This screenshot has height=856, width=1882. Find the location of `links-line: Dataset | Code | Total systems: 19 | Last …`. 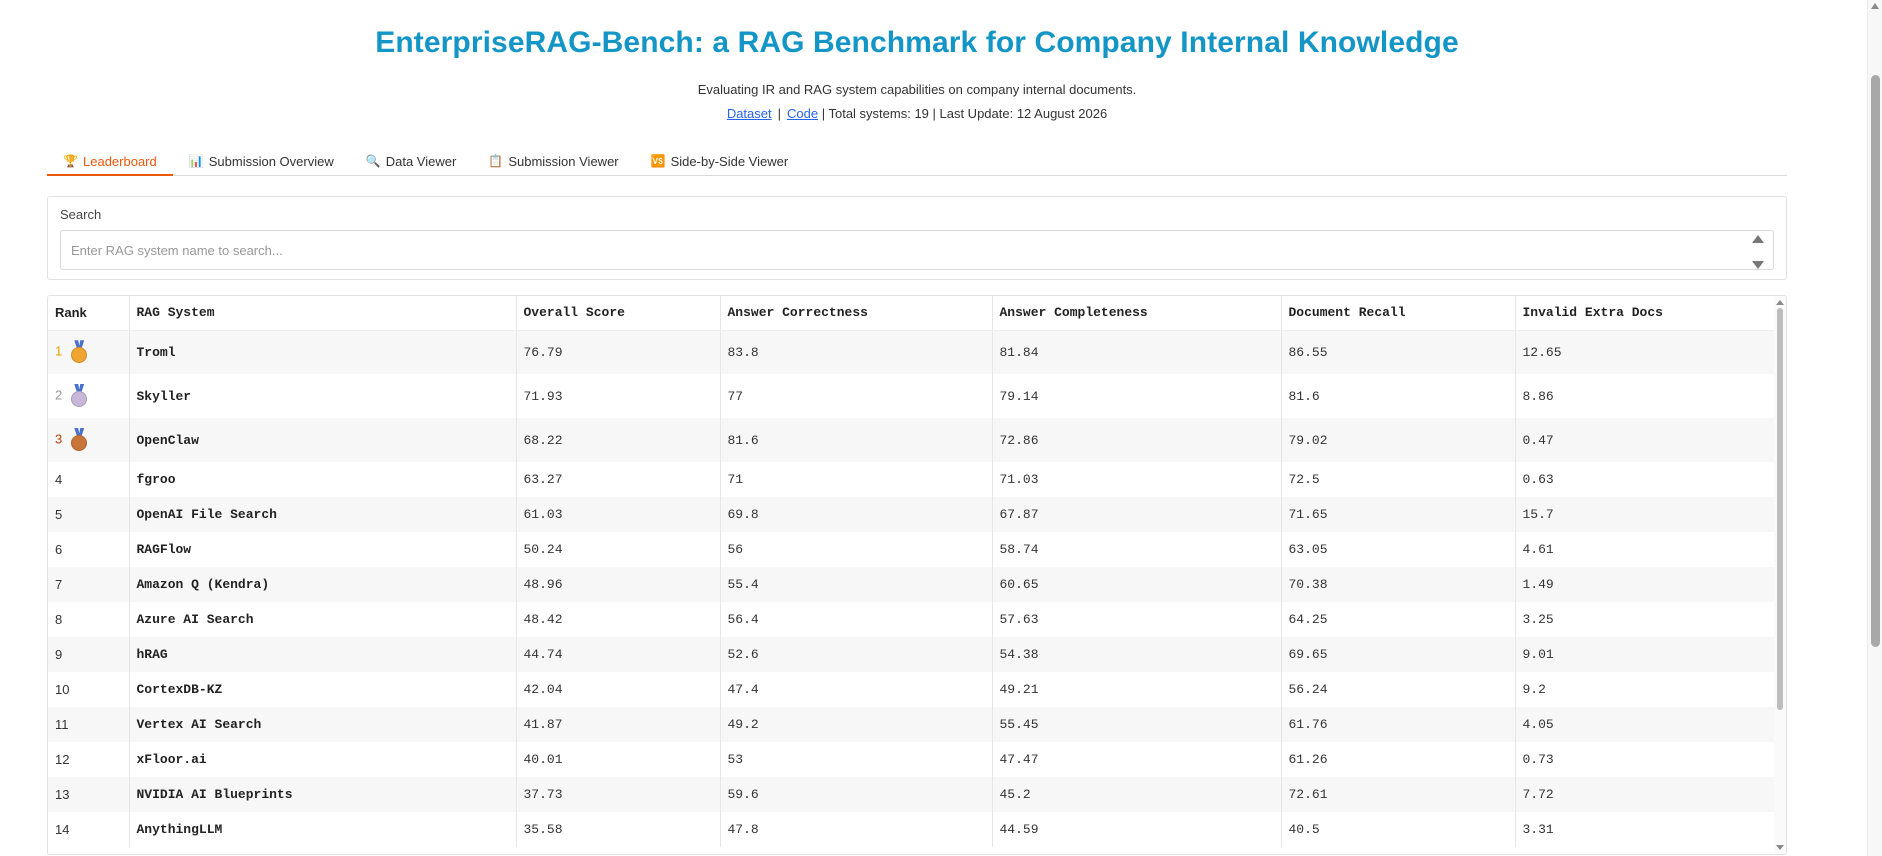

links-line: Dataset | Code | Total systems: 19 | Last … is located at coordinates (917, 113).